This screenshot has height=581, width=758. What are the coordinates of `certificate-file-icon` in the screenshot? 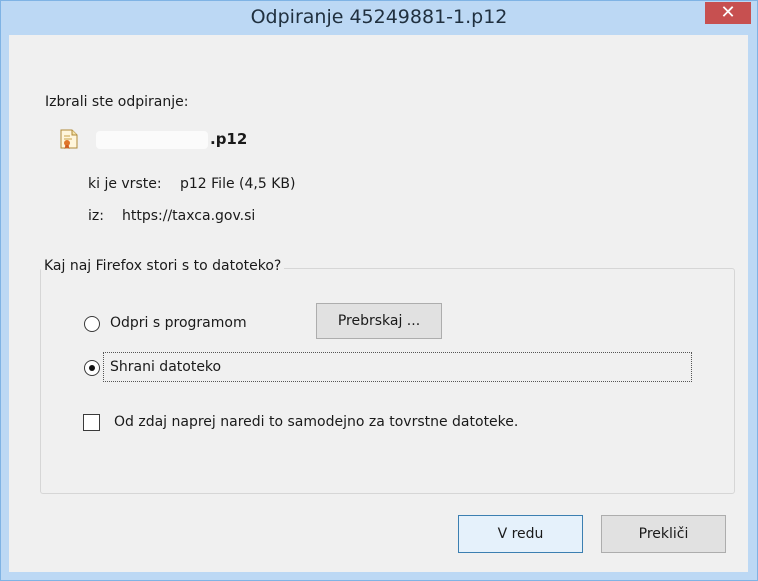 It's located at (69, 139).